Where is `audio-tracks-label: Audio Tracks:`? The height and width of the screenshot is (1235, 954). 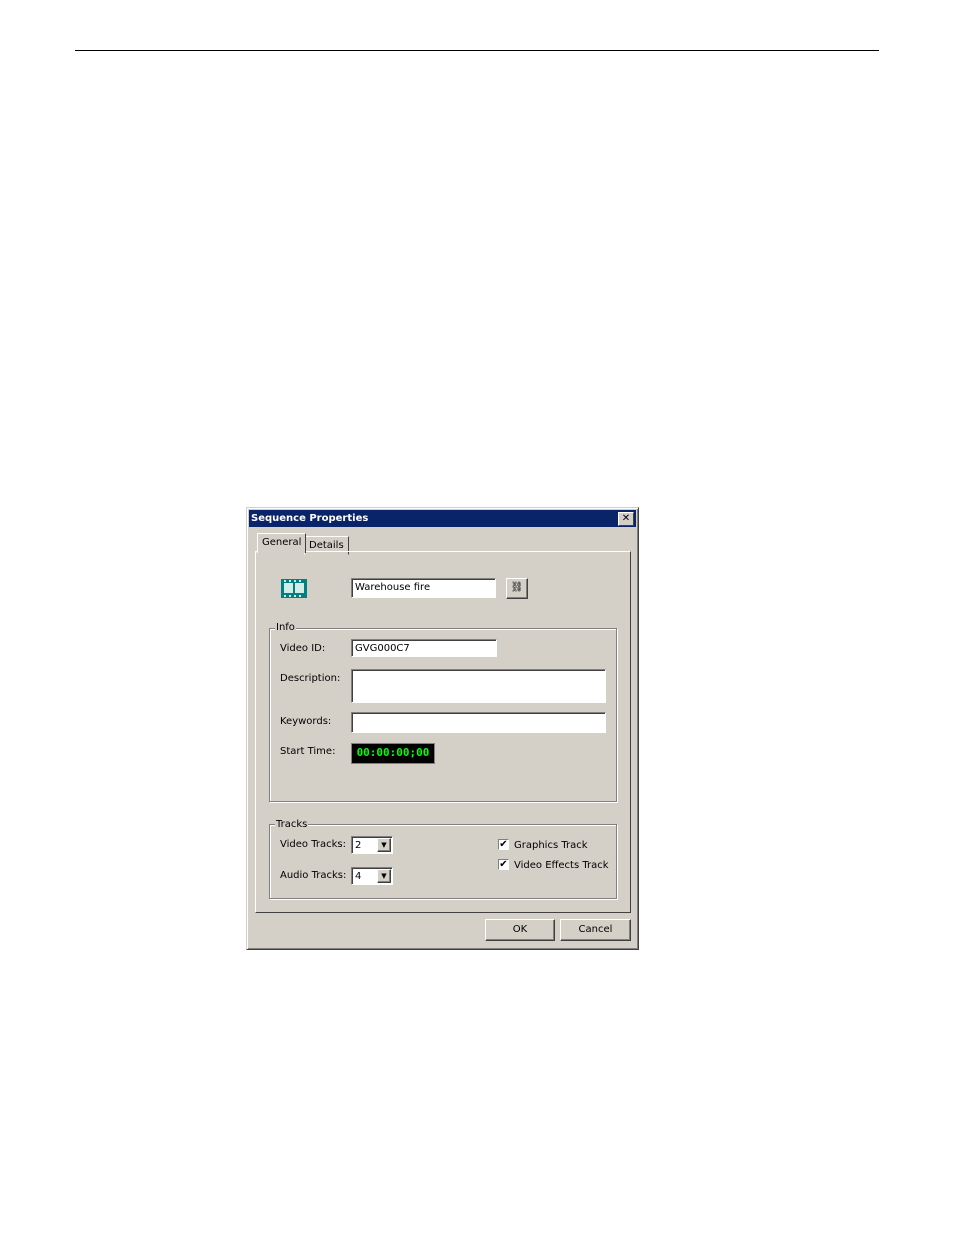
audio-tracks-label: Audio Tracks: is located at coordinates (313, 875).